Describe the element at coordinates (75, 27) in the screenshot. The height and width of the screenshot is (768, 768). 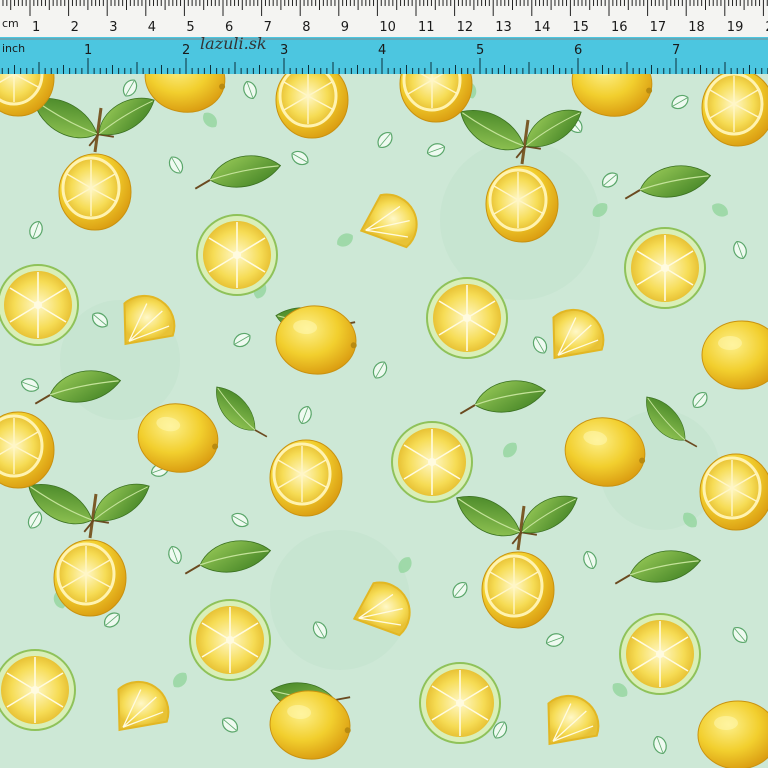
I see `ruler-cm-label: 2` at that location.